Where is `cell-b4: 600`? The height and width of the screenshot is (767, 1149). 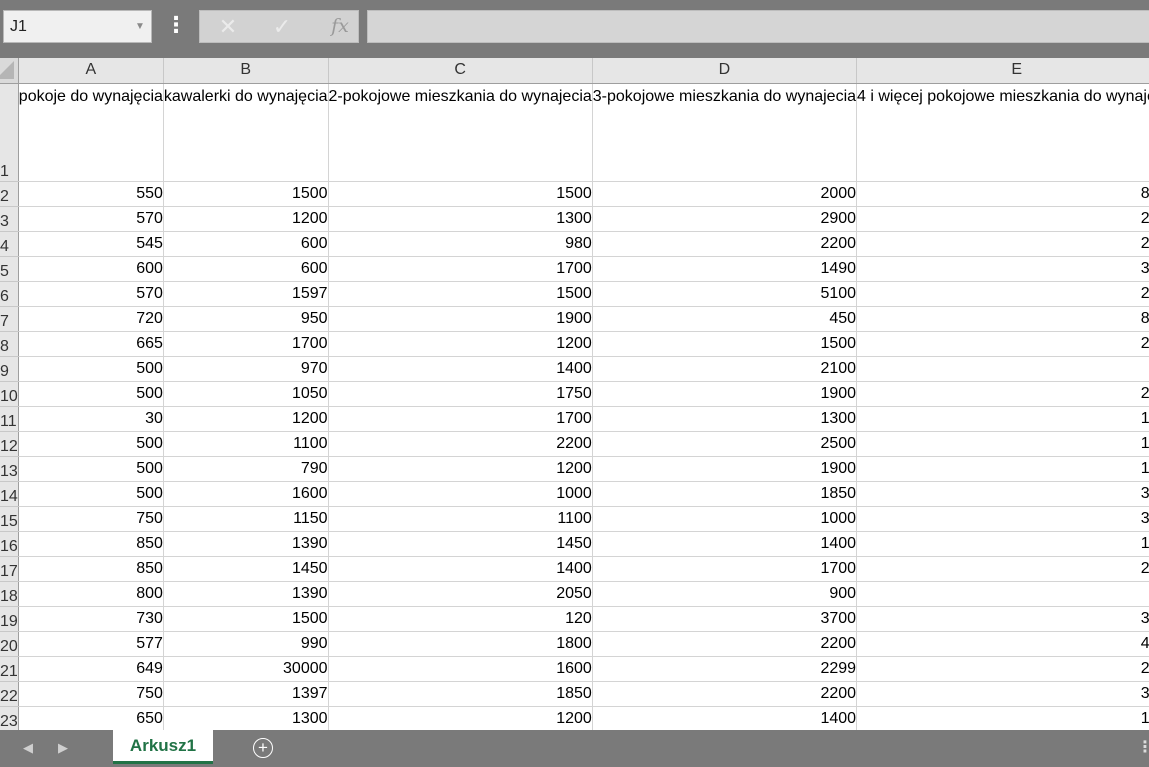 cell-b4: 600 is located at coordinates (246, 244).